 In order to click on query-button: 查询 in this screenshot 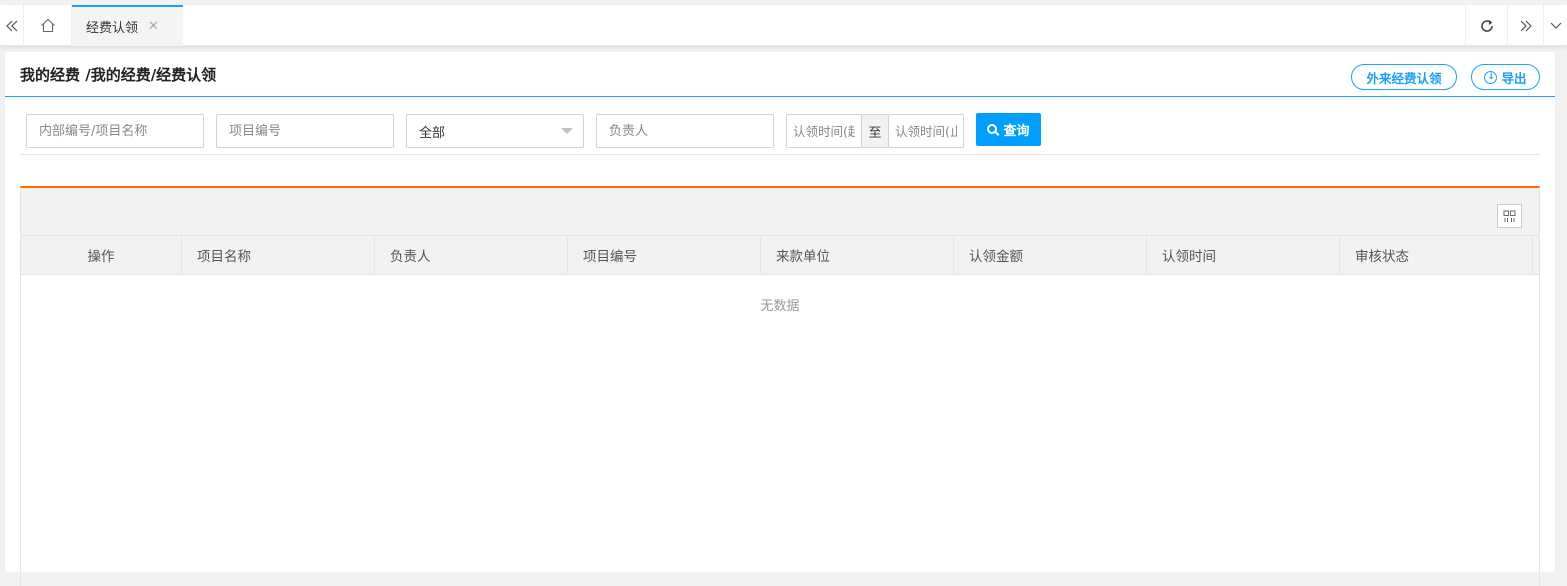, I will do `click(1008, 129)`.